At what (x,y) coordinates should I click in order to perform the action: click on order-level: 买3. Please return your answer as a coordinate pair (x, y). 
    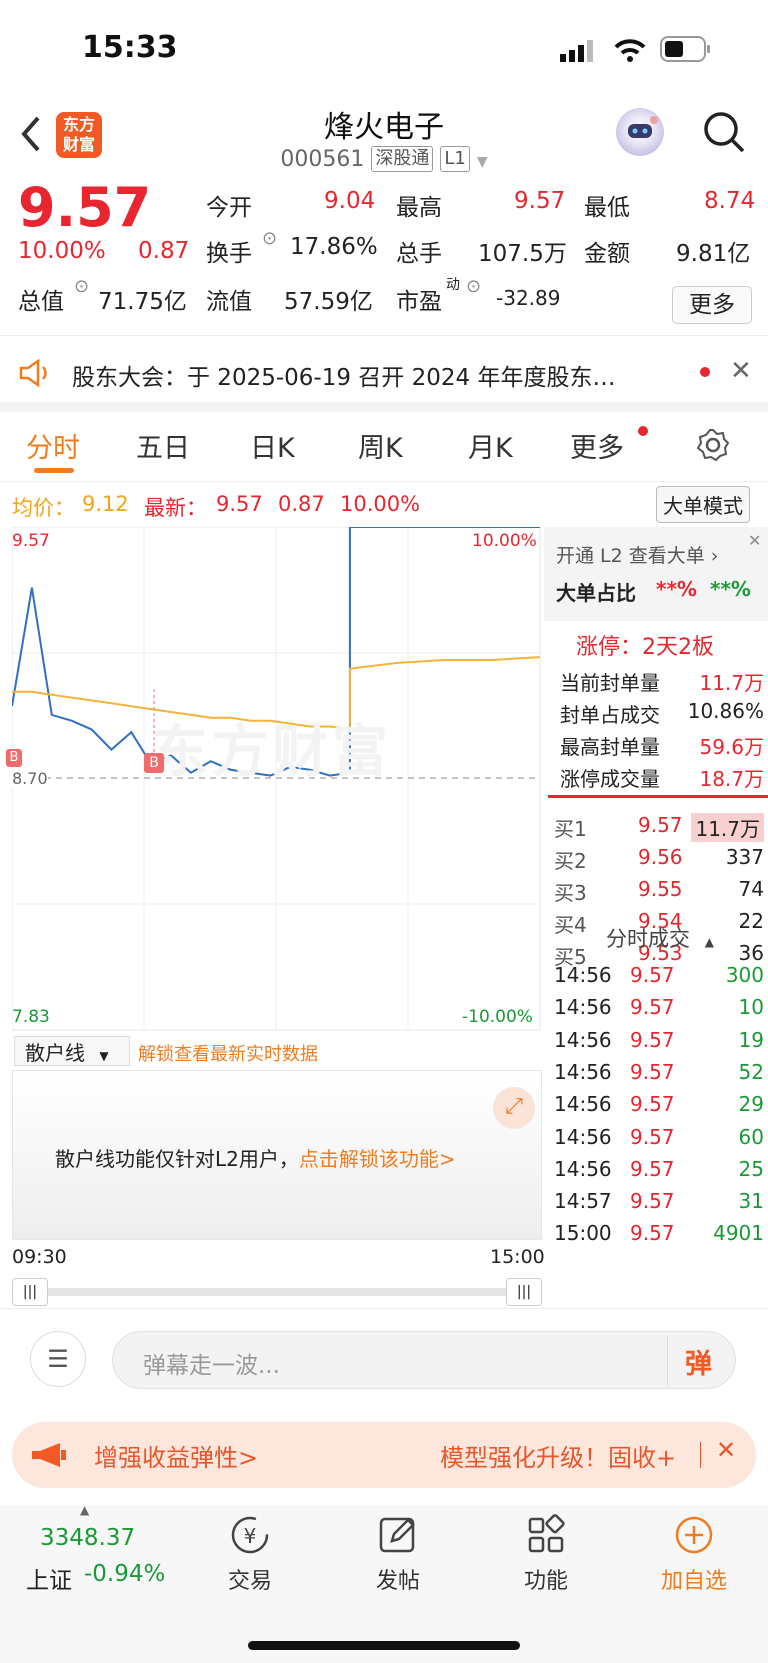
    Looking at the image, I should click on (570, 893).